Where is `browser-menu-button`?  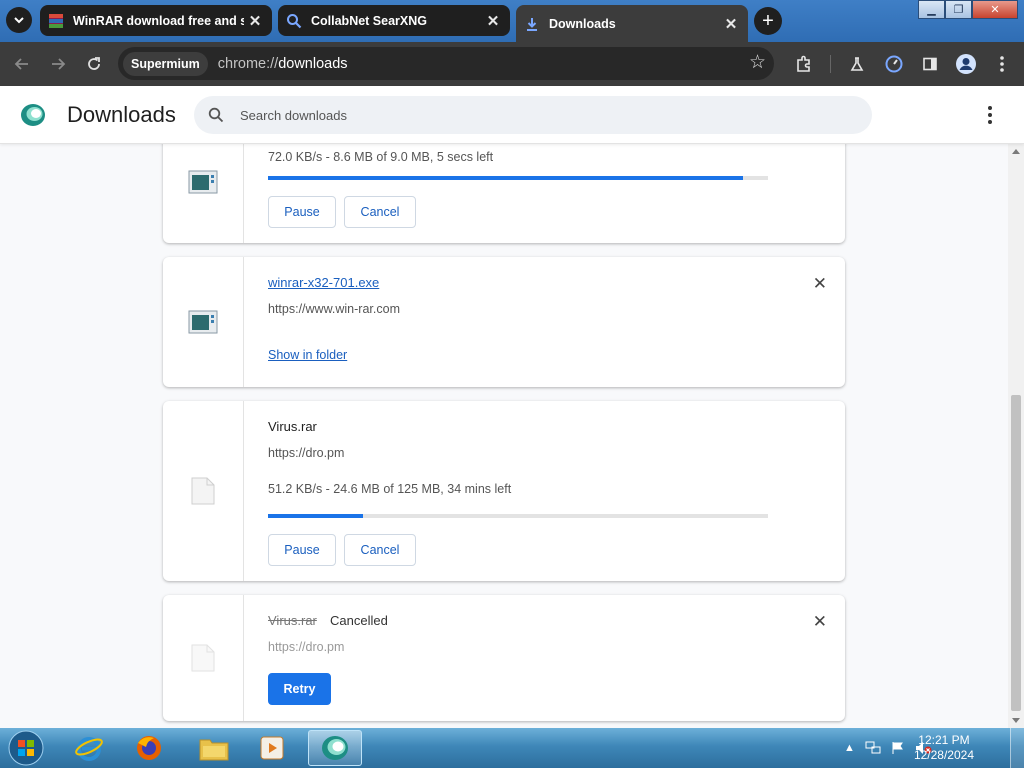 browser-menu-button is located at coordinates (1002, 64).